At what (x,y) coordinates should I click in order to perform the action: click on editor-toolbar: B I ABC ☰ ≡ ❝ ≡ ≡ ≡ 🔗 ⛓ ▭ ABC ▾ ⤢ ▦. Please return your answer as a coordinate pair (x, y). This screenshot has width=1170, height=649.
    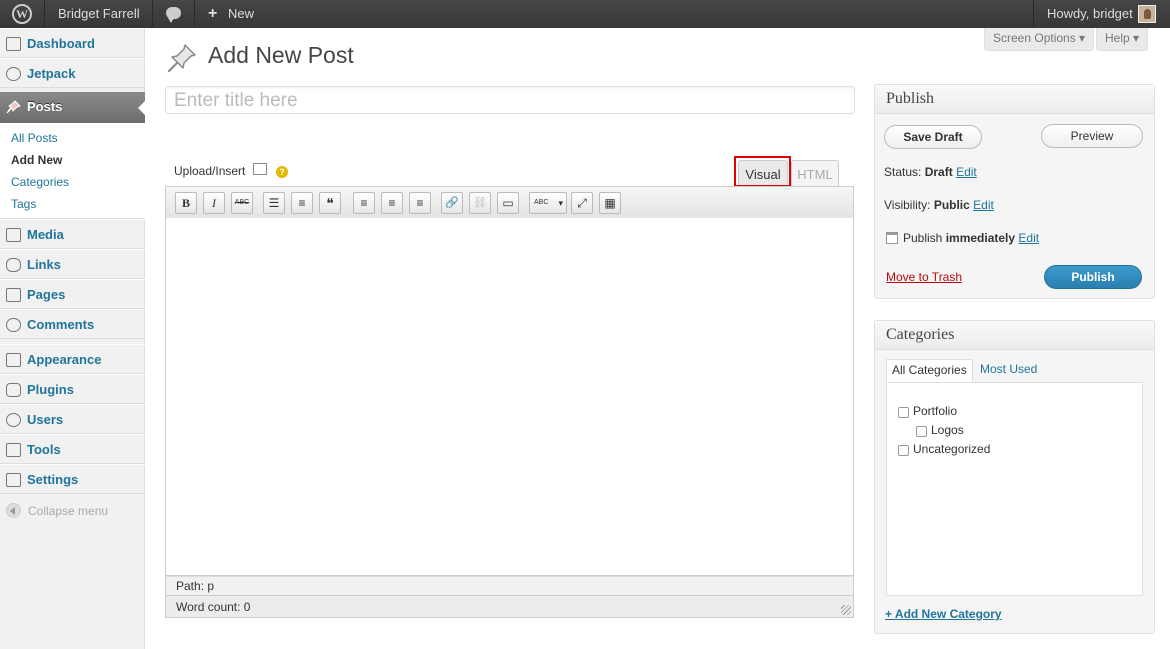
    Looking at the image, I should click on (509, 202).